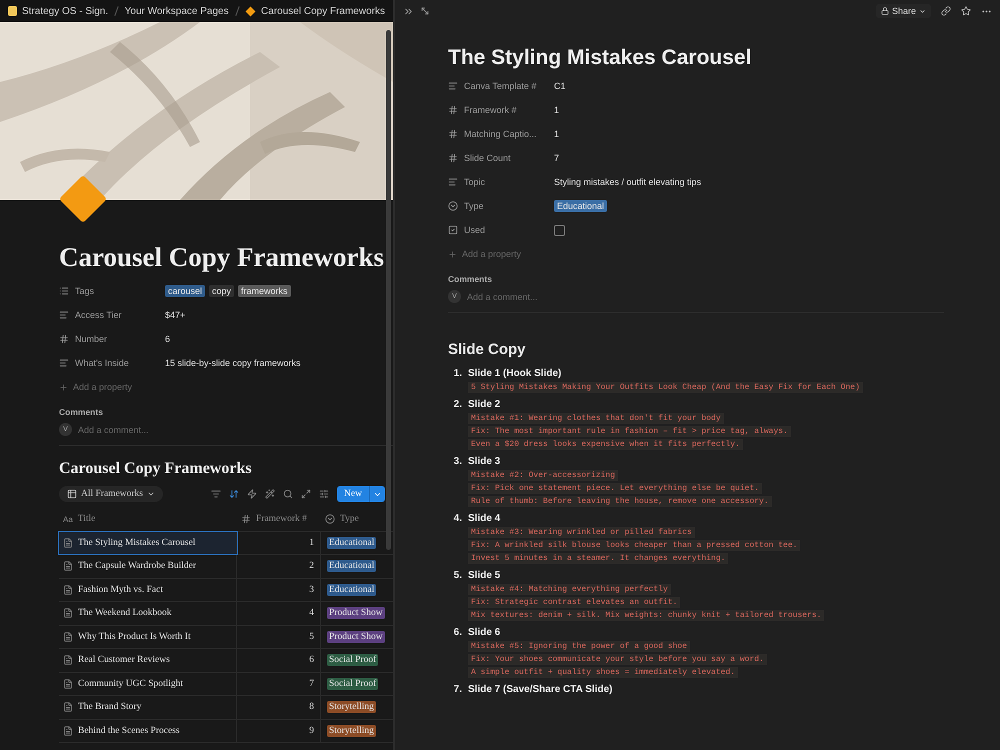 This screenshot has height=750, width=1000. I want to click on table-row-title: The Brand Story, so click(148, 707).